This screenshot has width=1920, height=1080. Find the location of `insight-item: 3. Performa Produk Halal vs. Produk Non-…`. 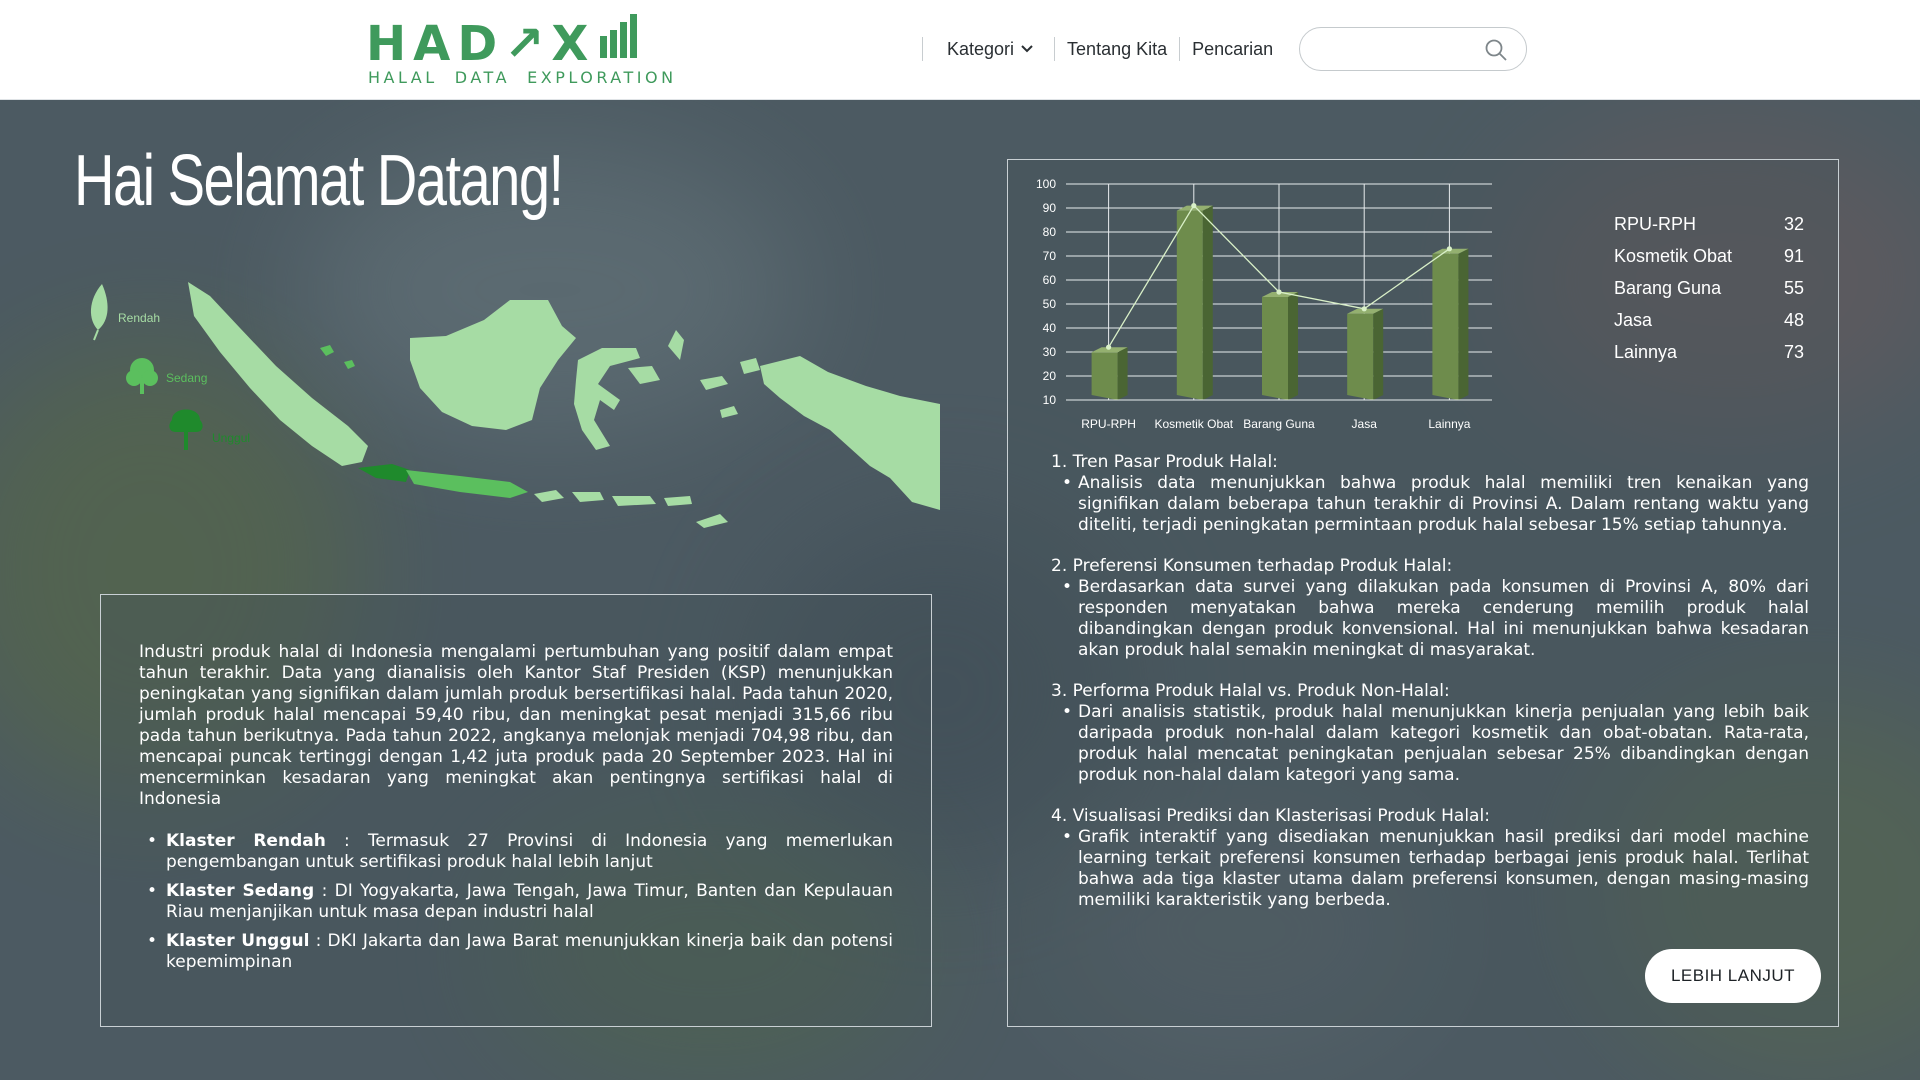

insight-item: 3. Performa Produk Halal vs. Produk Non-… is located at coordinates (1430, 733).